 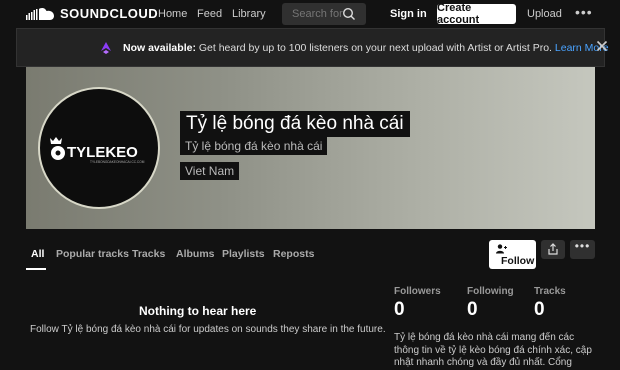 I want to click on upload-link: Upload, so click(x=544, y=14).